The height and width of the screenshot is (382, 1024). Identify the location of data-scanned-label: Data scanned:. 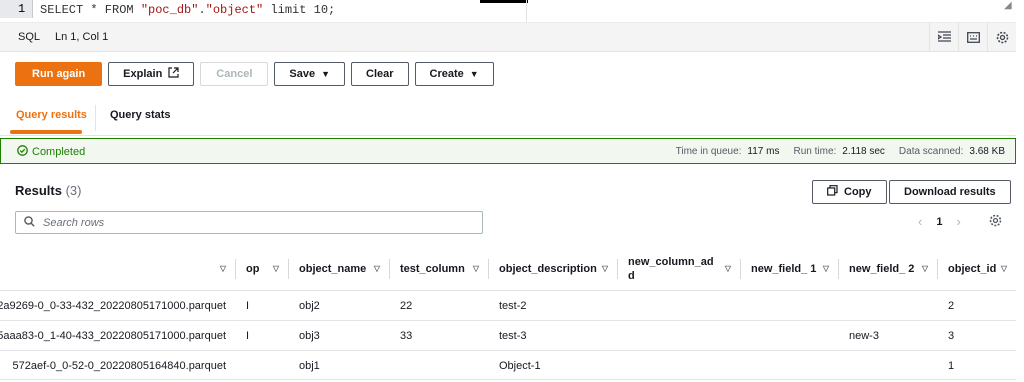
(931, 151).